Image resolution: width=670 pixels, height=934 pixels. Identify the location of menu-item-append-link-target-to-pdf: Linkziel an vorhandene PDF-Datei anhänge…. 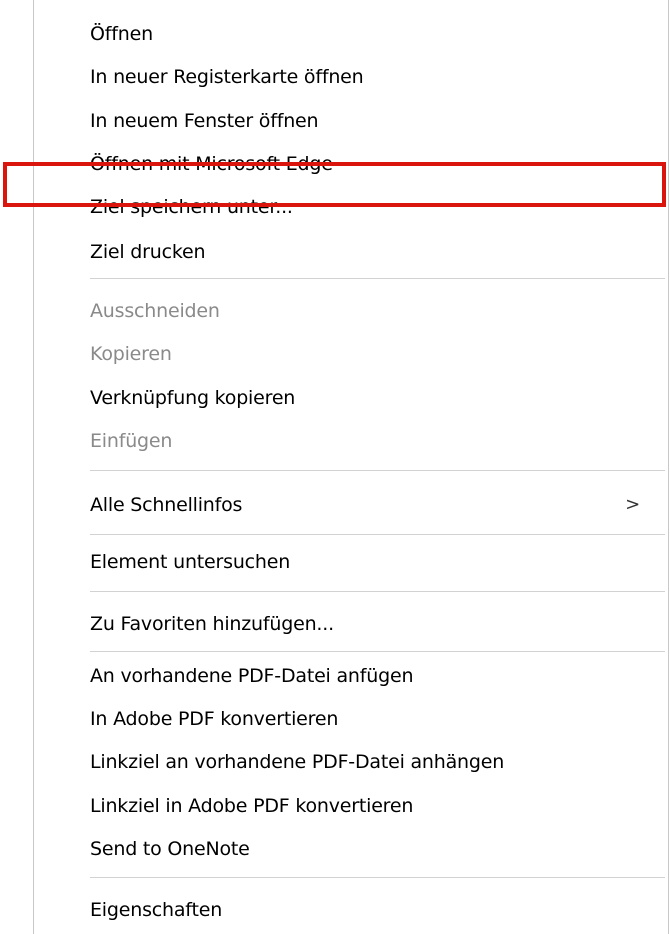
(351, 762).